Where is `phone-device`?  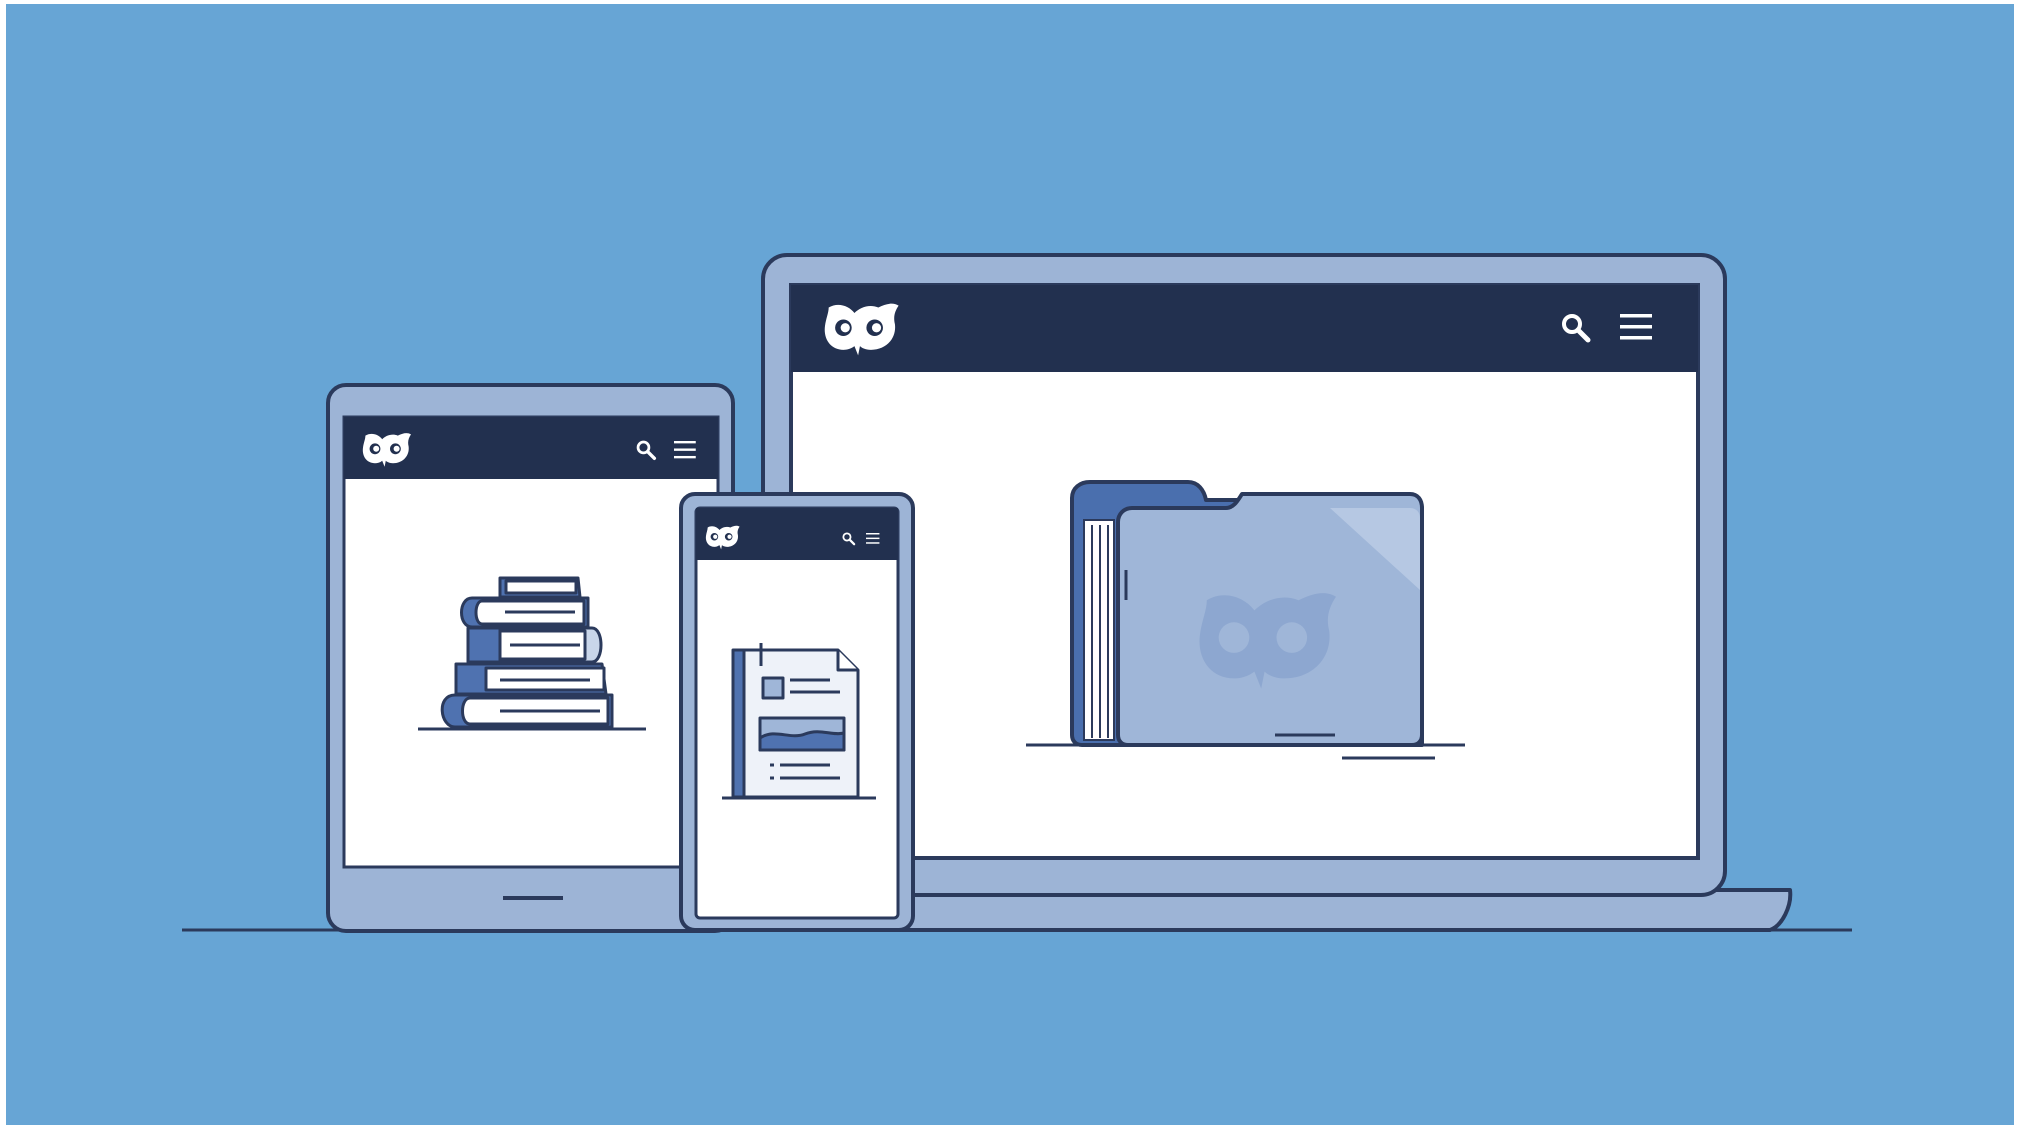 phone-device is located at coordinates (797, 712).